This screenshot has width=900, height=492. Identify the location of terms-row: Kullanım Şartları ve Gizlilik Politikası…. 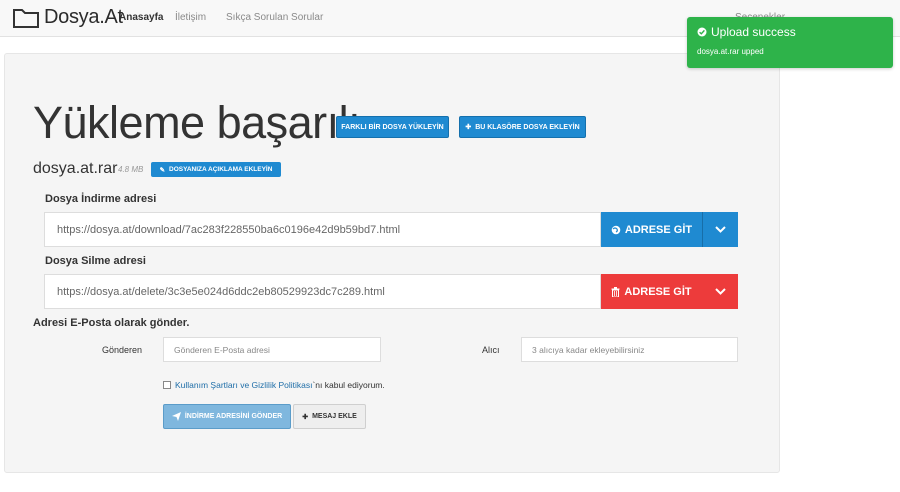
(274, 385).